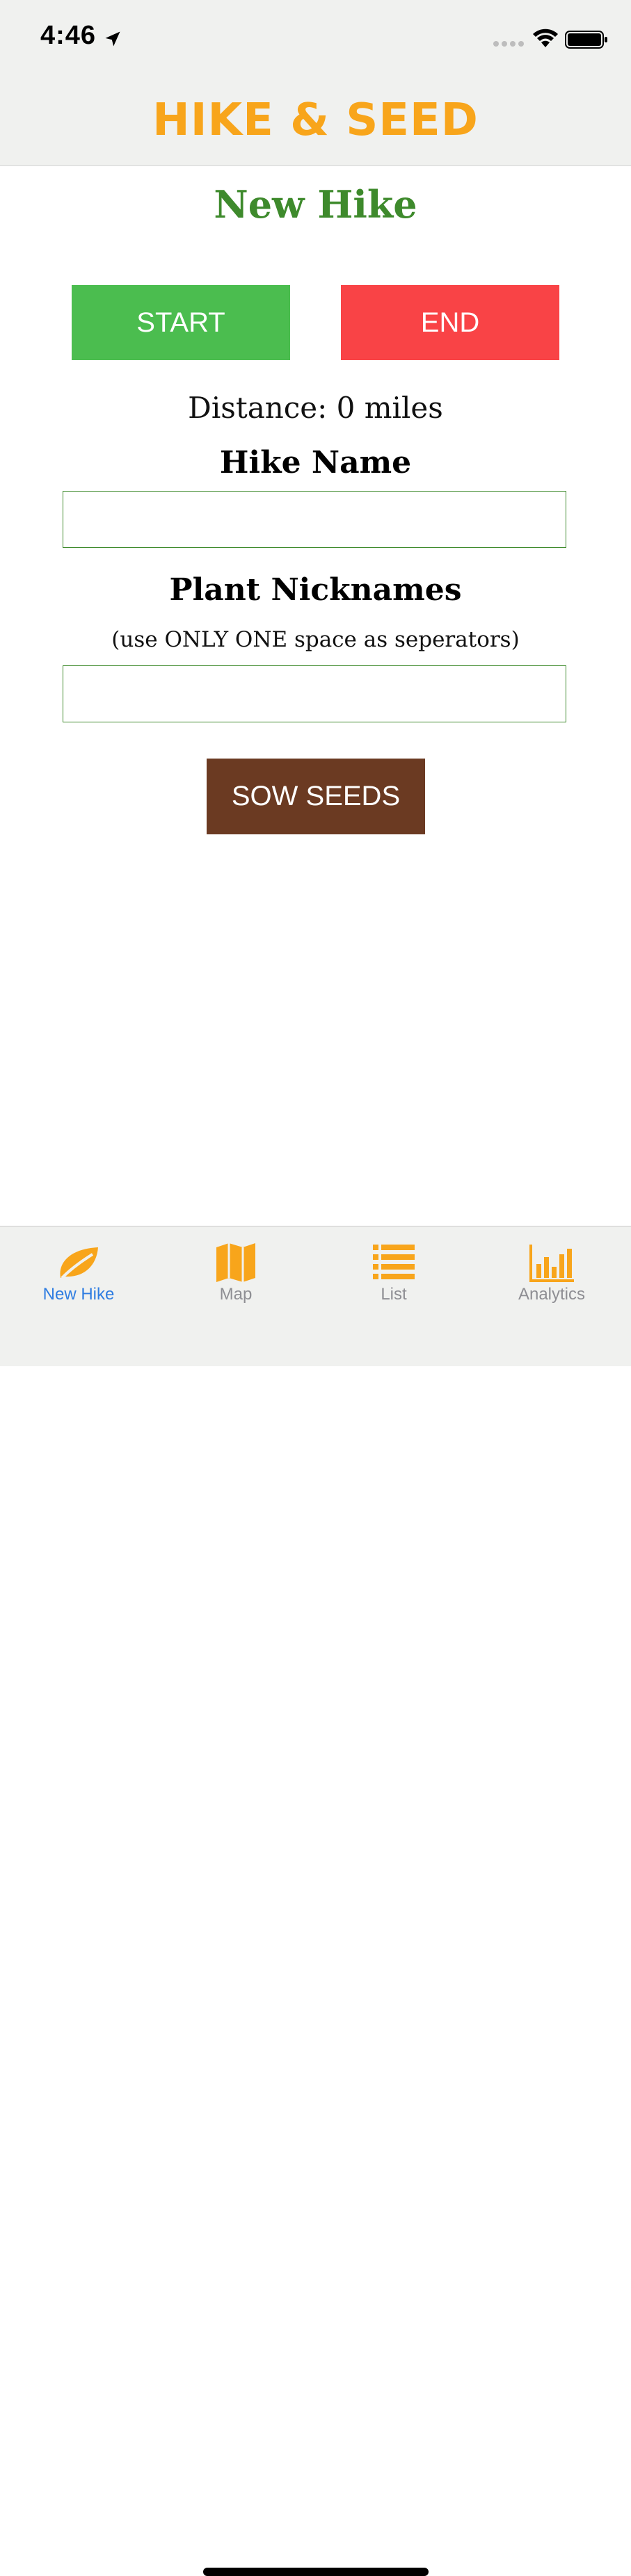 The width and height of the screenshot is (631, 2576). Describe the element at coordinates (316, 2572) in the screenshot. I see `home-indicator` at that location.